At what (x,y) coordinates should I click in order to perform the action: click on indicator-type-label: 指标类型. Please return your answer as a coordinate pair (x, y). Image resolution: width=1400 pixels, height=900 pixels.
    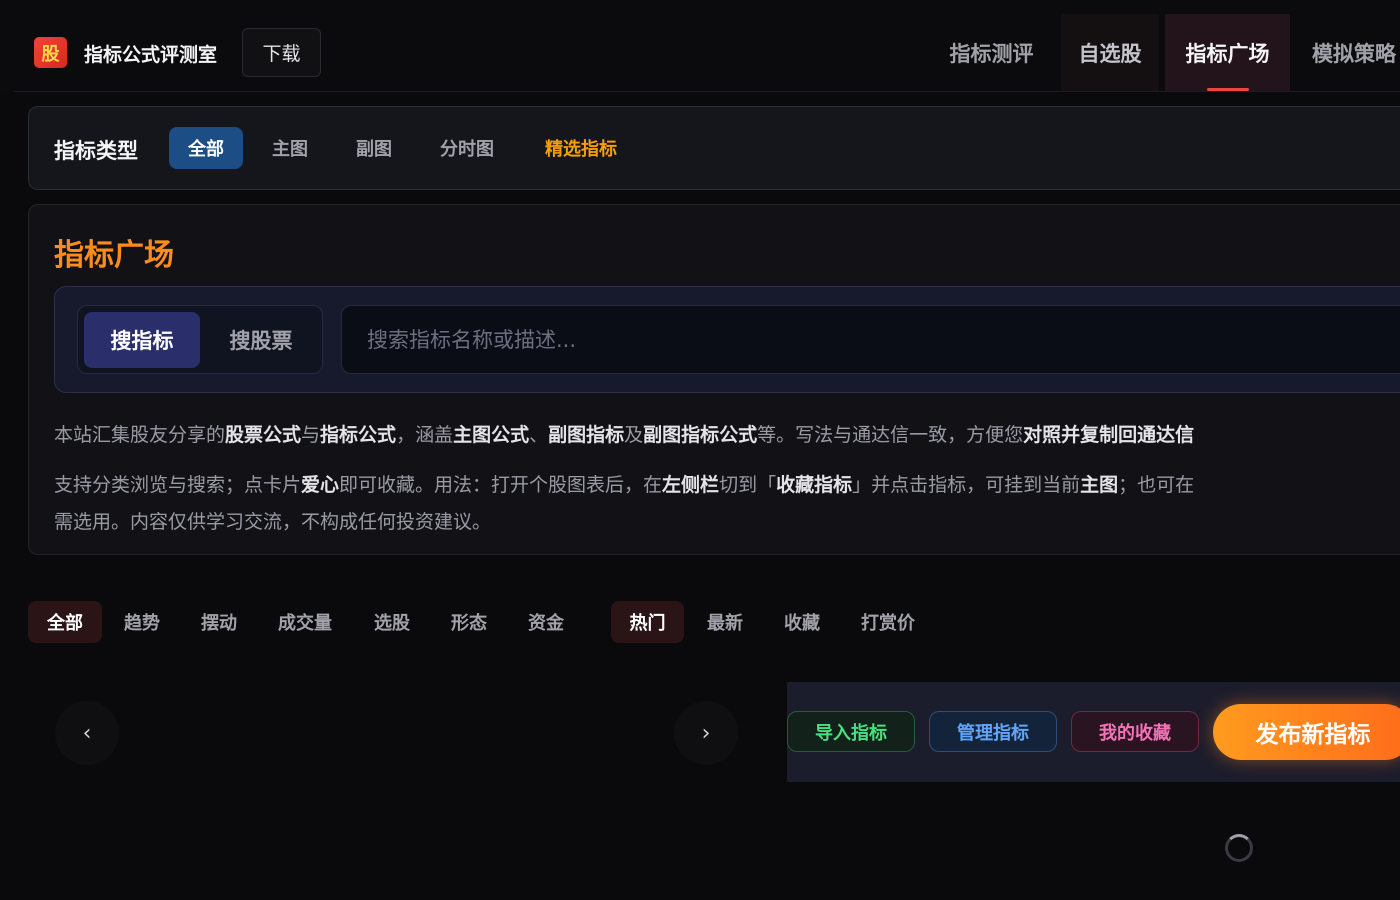
    Looking at the image, I should click on (96, 151).